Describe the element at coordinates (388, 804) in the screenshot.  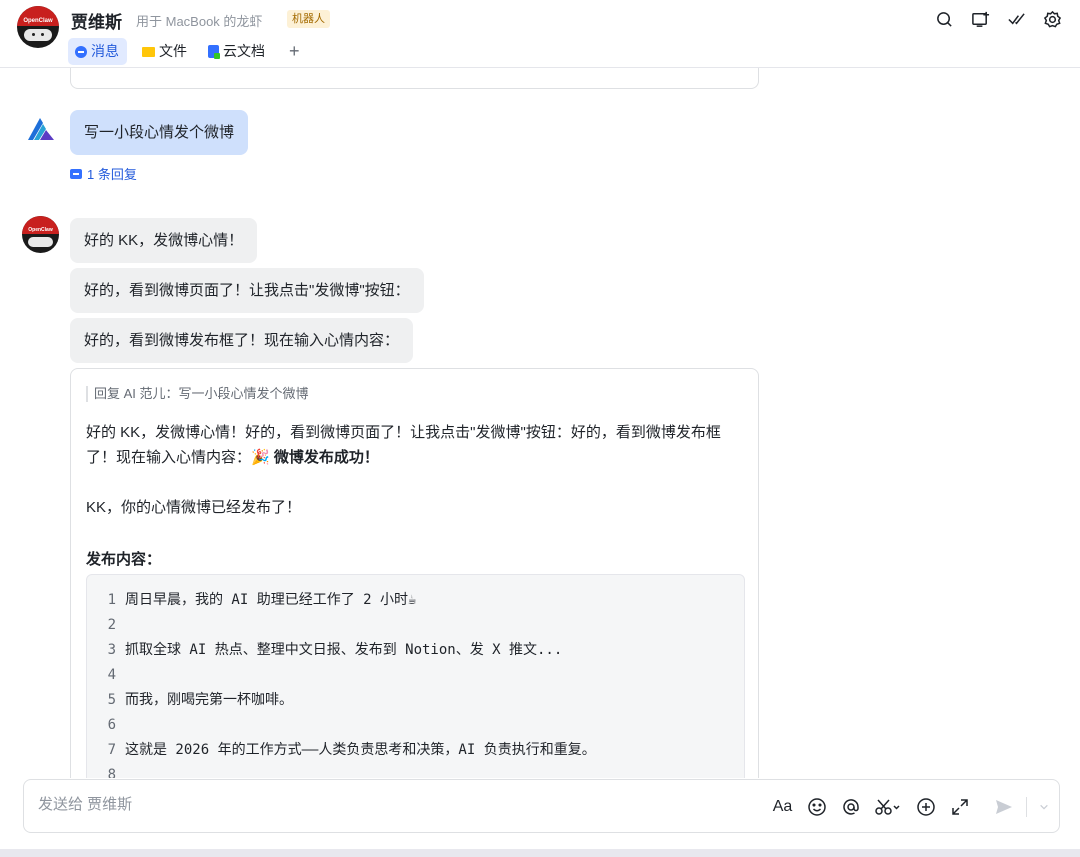
I see `message-input` at that location.